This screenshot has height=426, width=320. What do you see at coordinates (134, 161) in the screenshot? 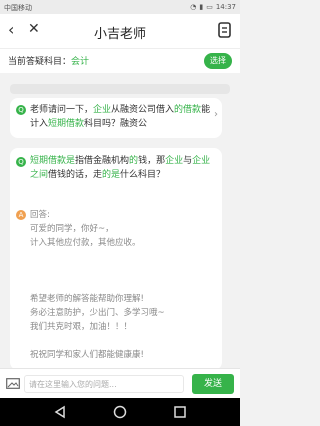
I see `question-segment: 的` at bounding box center [134, 161].